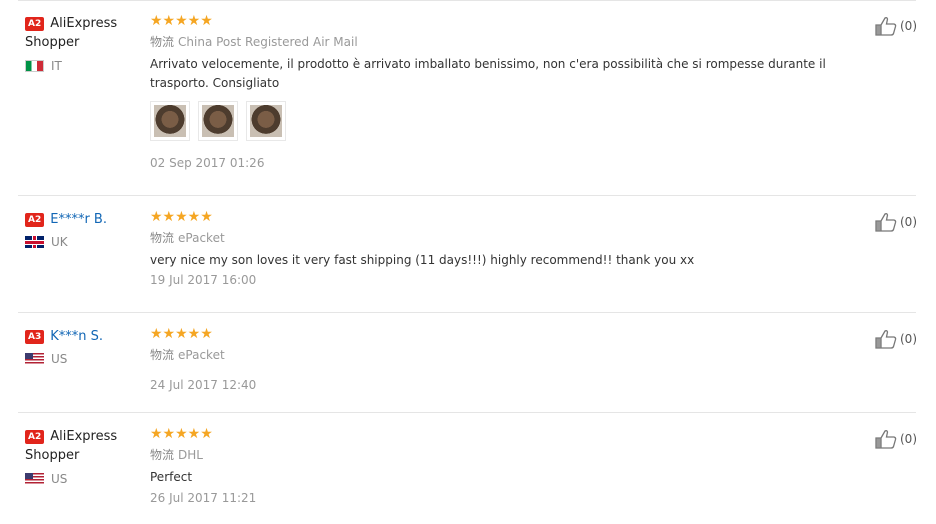  I want to click on review-date: 26 Jul 2017 11:21, so click(203, 498).